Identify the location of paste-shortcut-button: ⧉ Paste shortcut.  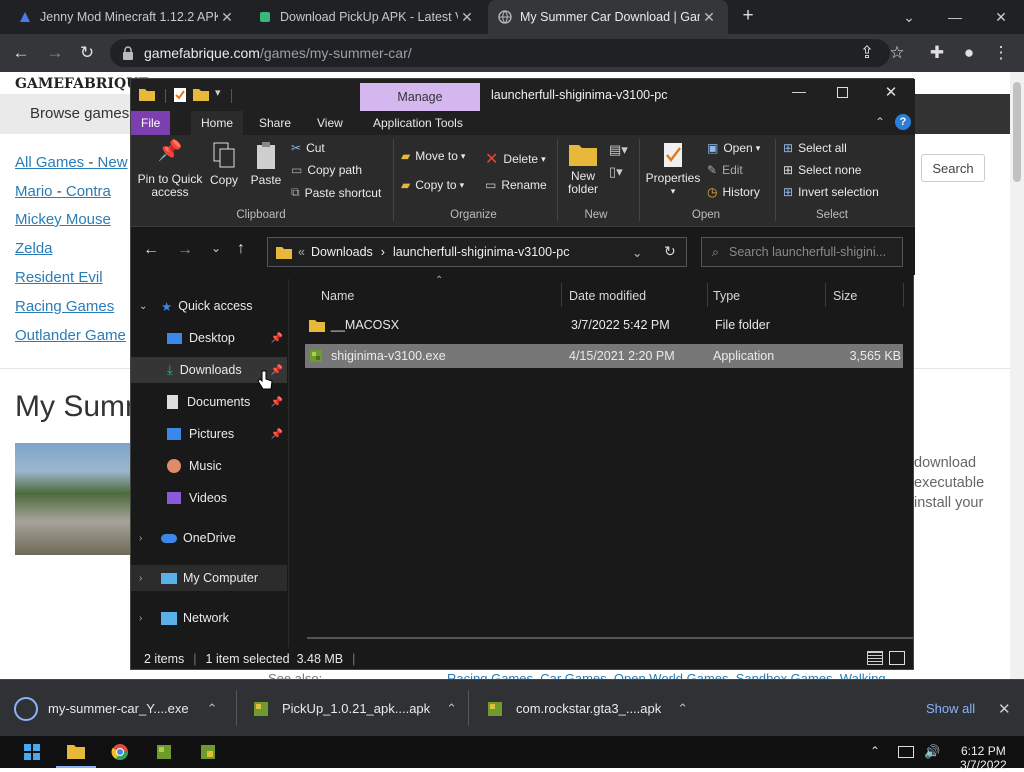
(336, 192).